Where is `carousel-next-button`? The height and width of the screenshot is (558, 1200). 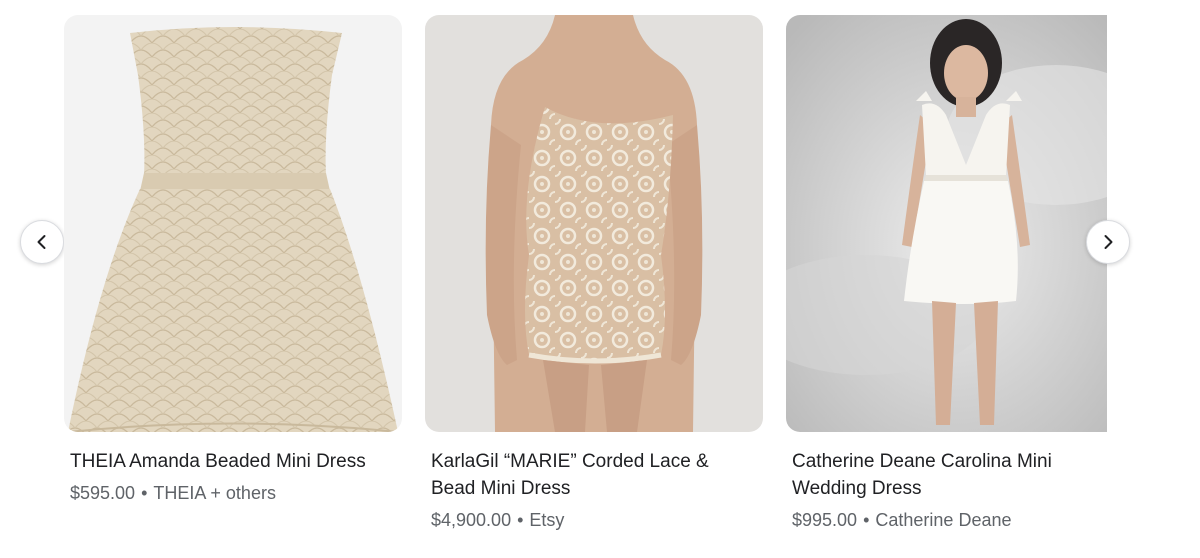 carousel-next-button is located at coordinates (1108, 242).